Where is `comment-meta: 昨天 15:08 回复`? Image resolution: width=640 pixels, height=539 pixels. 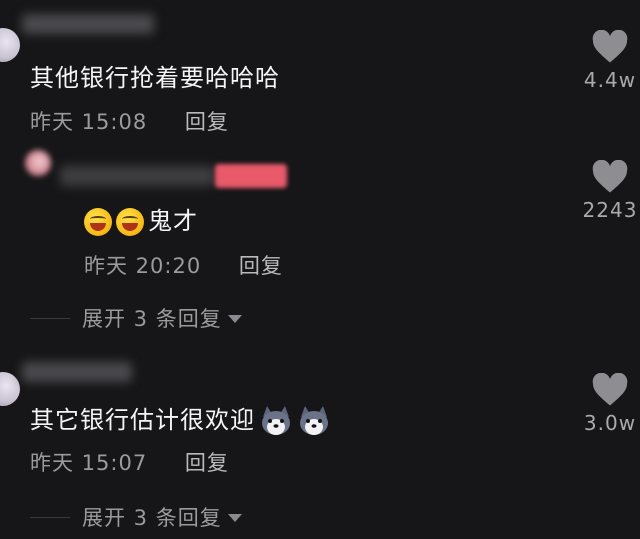 comment-meta: 昨天 15:08 回复 is located at coordinates (129, 121).